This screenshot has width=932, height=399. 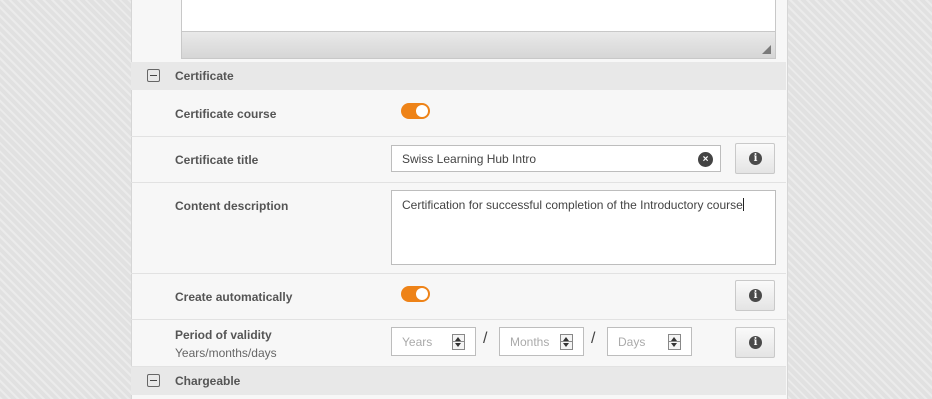 What do you see at coordinates (632, 342) in the screenshot?
I see `days-placeholder: Days` at bounding box center [632, 342].